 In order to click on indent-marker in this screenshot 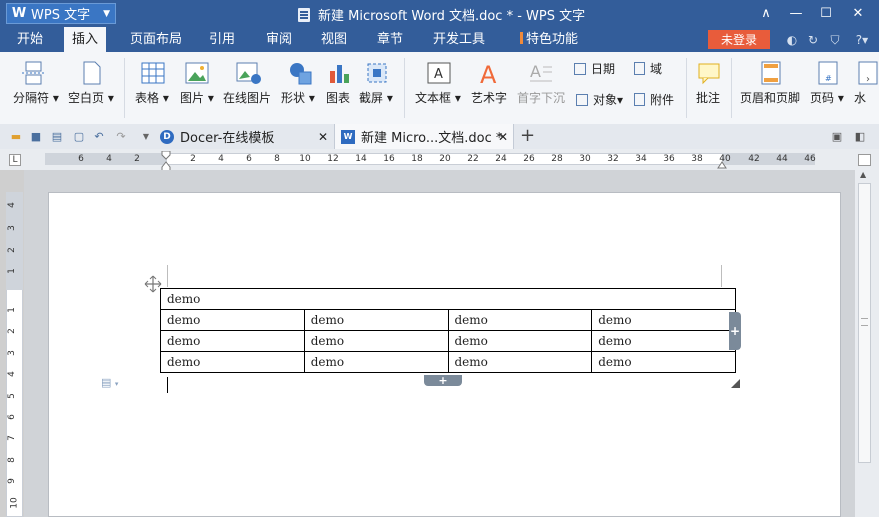, I will do `click(166, 161)`.